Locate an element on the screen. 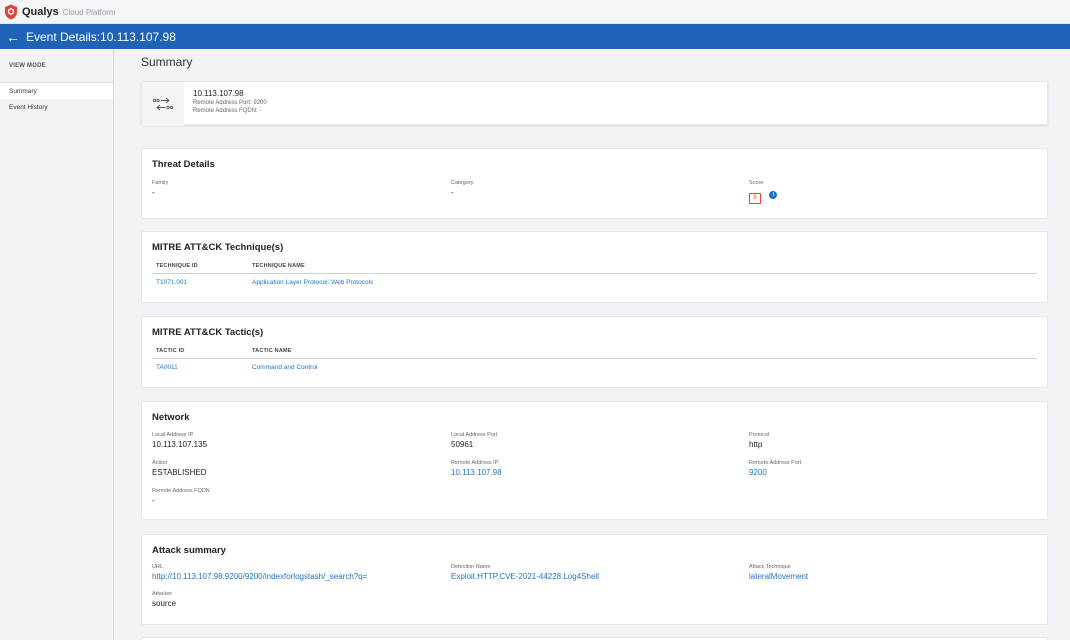 Image resolution: width=1070 pixels, height=640 pixels. sidebar-item-event-history: Event History is located at coordinates (56, 107).